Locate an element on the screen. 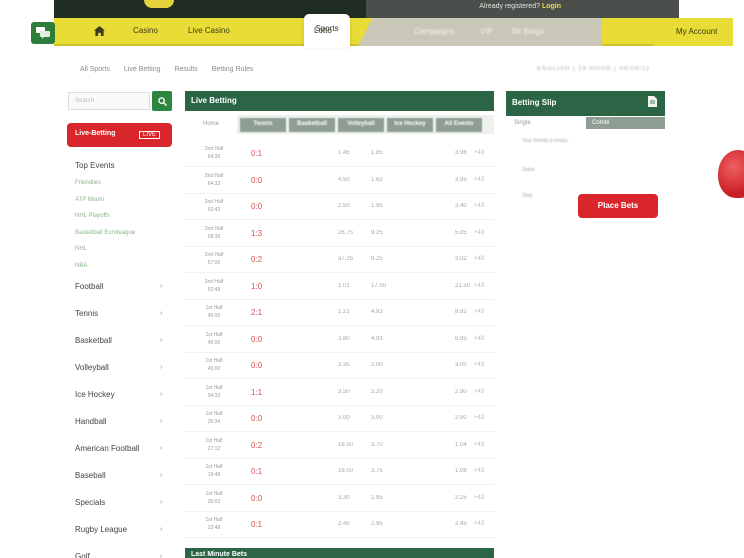 The image size is (744, 558). live-event-row: 2nd Half 64:36 0:1 1.45 1.85 3.96 +43 is located at coordinates (339, 154).